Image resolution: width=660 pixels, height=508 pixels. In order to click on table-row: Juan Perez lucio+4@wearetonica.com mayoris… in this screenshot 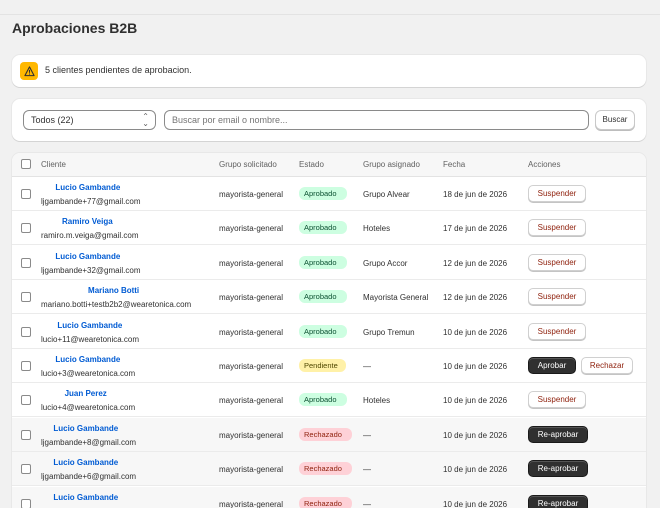, I will do `click(329, 400)`.